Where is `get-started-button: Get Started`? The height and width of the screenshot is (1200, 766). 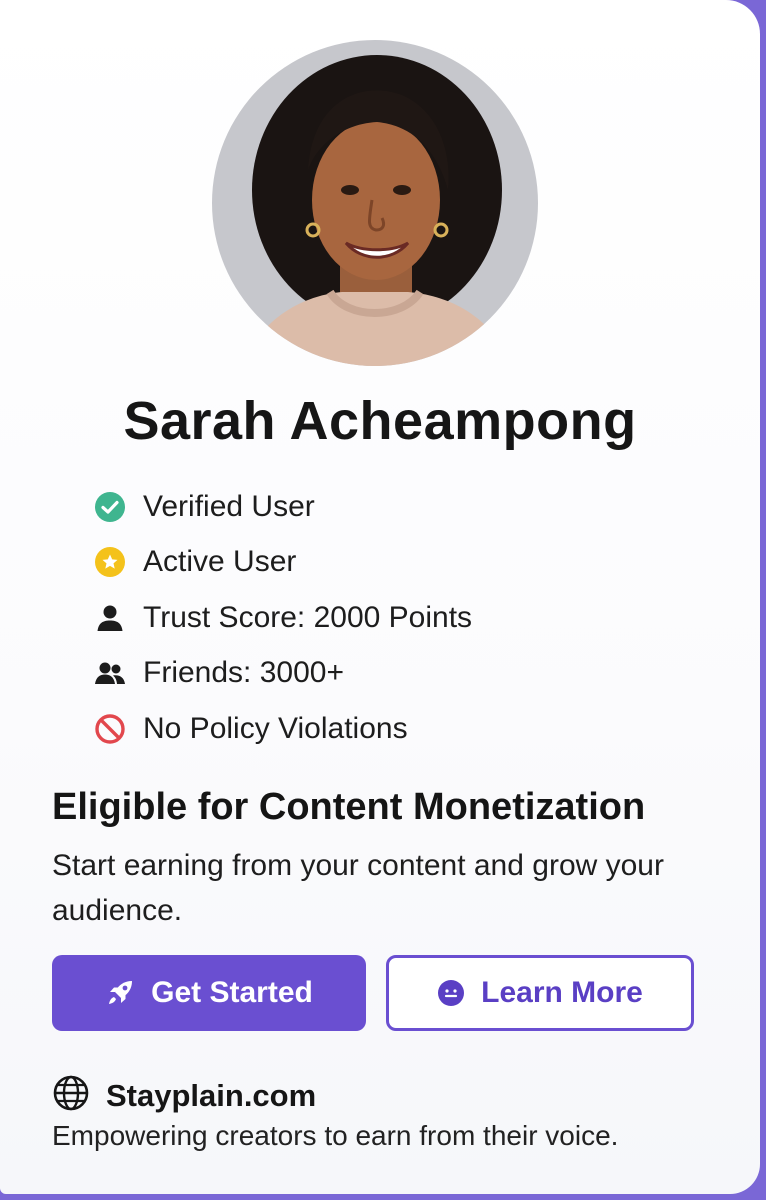
get-started-button: Get Started is located at coordinates (209, 993).